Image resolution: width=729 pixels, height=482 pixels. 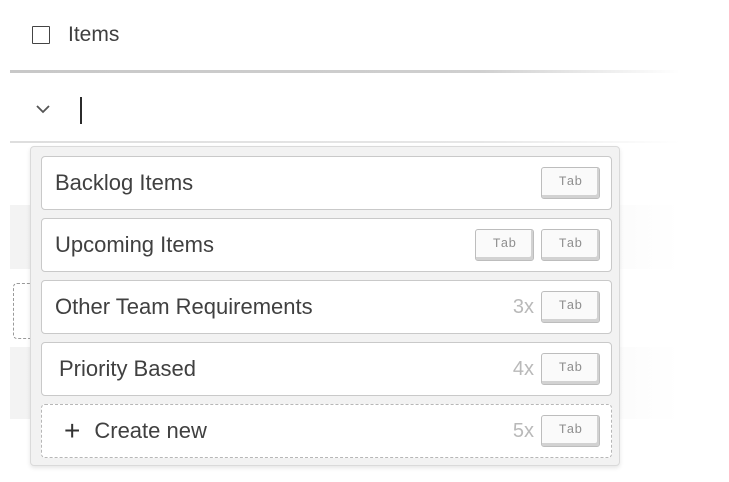 I want to click on plus-icon: +, so click(x=72, y=430).